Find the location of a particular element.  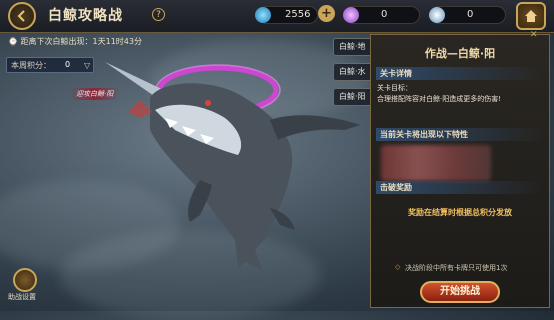

home-icon is located at coordinates (531, 16).